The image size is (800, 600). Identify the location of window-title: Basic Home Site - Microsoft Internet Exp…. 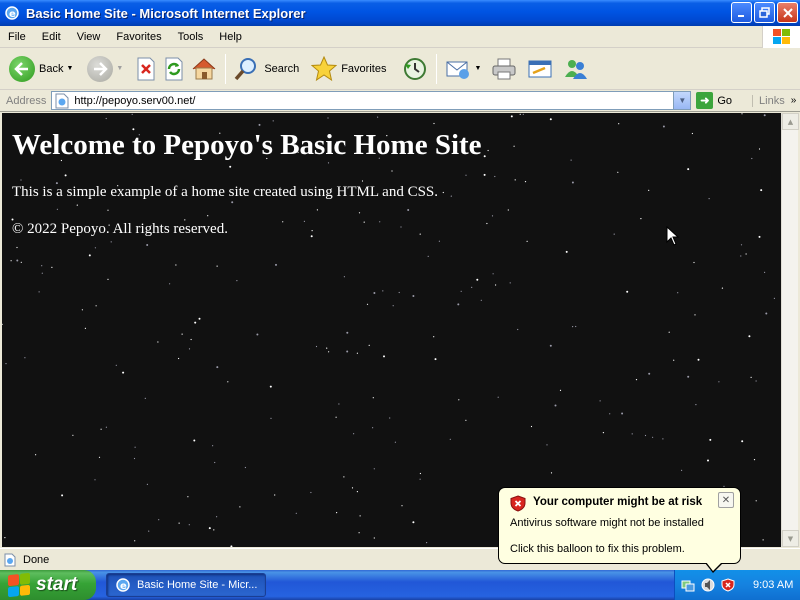
(166, 13).